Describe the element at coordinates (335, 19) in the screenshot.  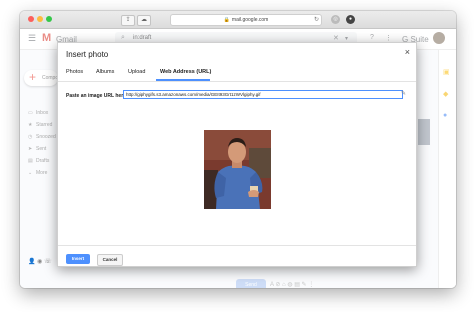
I see `extension-icon: ◎` at that location.